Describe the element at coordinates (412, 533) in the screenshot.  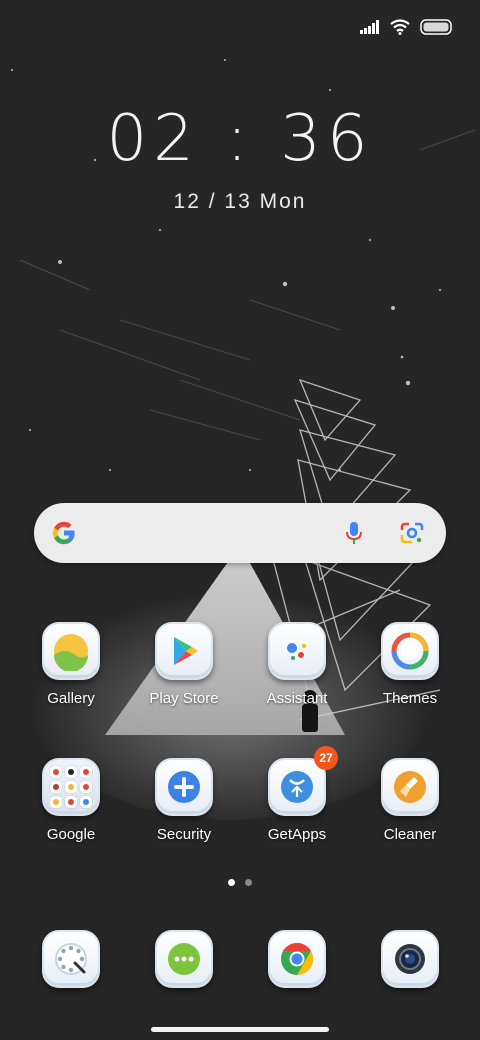
I see `google-lens-icon` at that location.